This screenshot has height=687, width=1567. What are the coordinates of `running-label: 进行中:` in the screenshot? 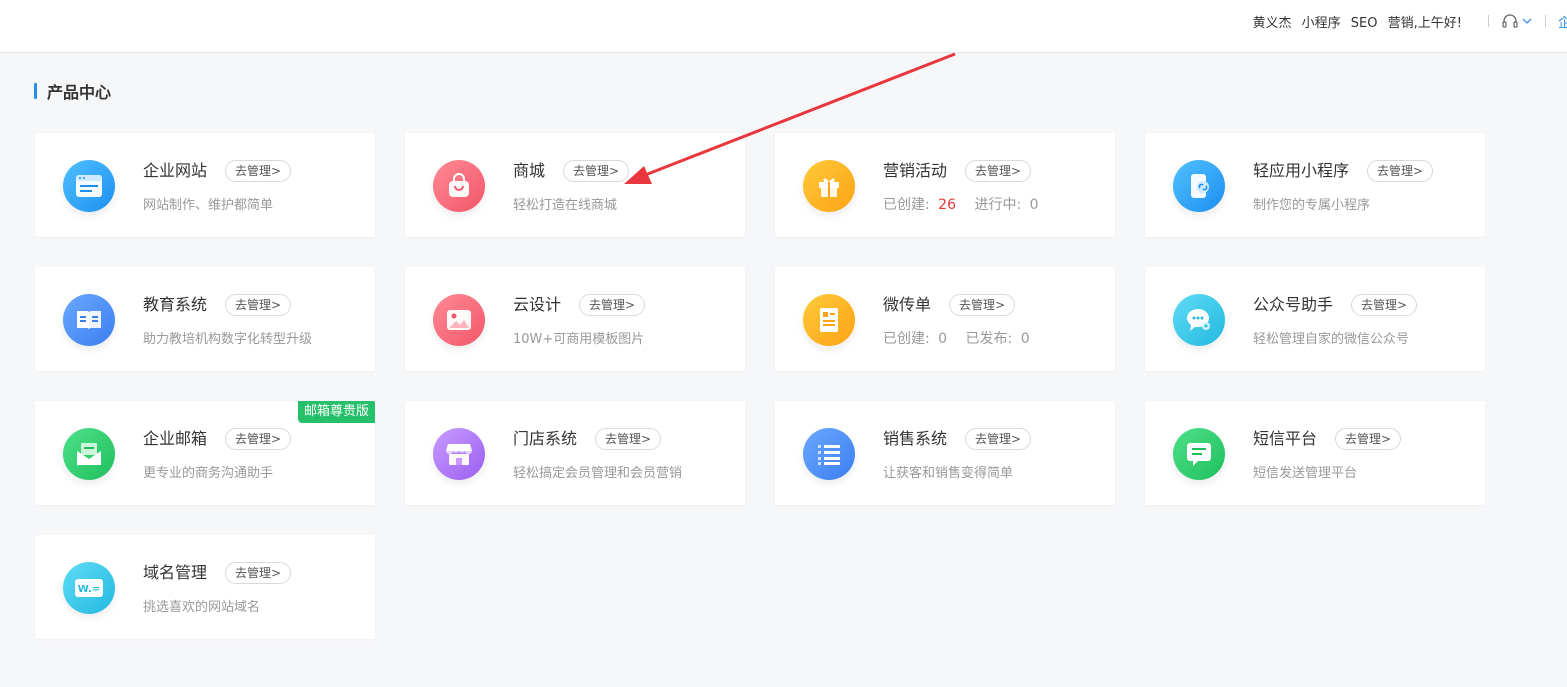 It's located at (998, 205).